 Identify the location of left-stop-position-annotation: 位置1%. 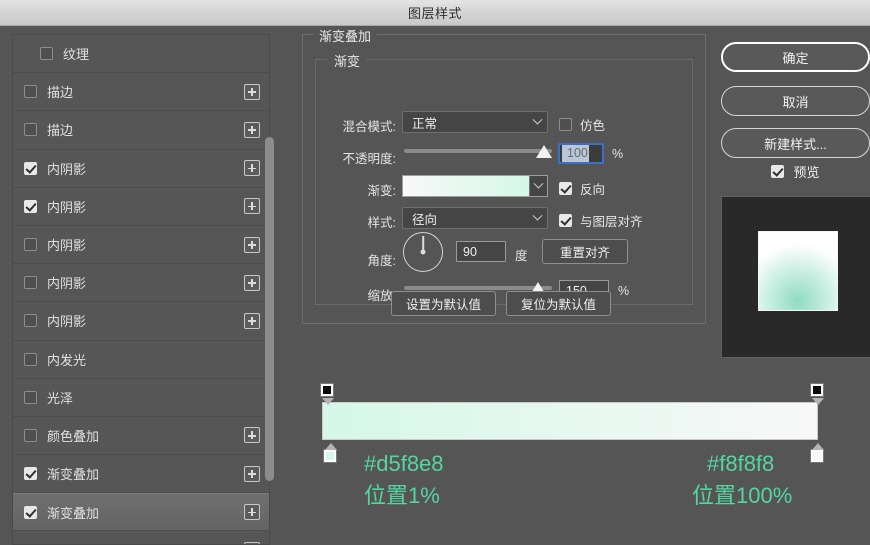
(402, 495).